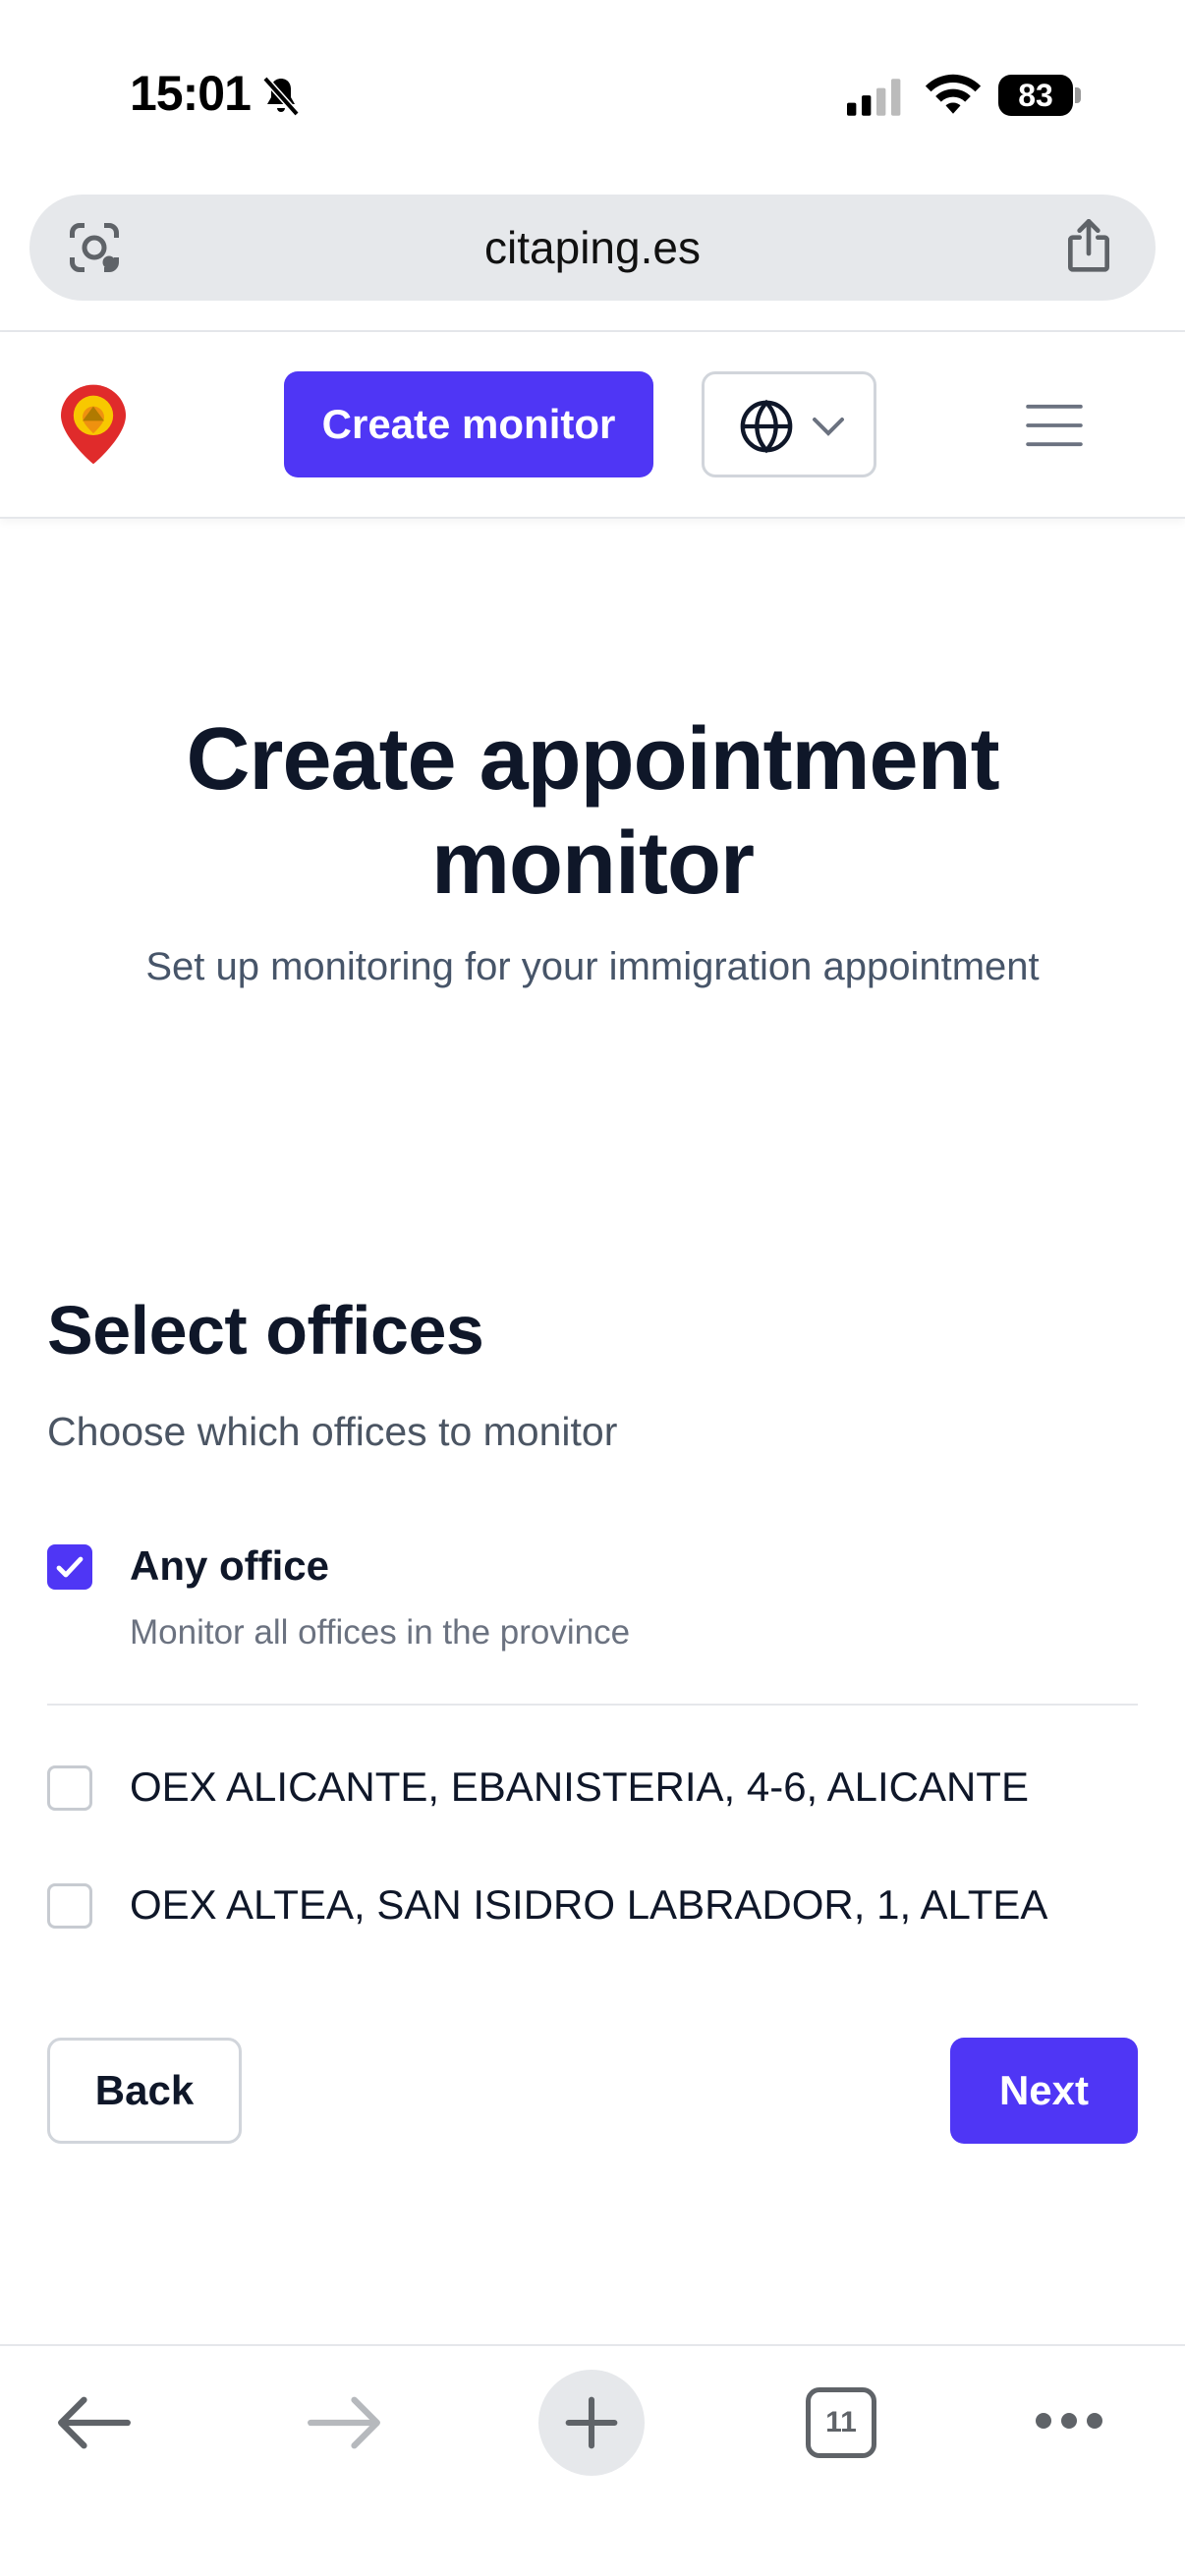 This screenshot has width=1185, height=2576. I want to click on status-bar: 15:01 83, so click(592, 93).